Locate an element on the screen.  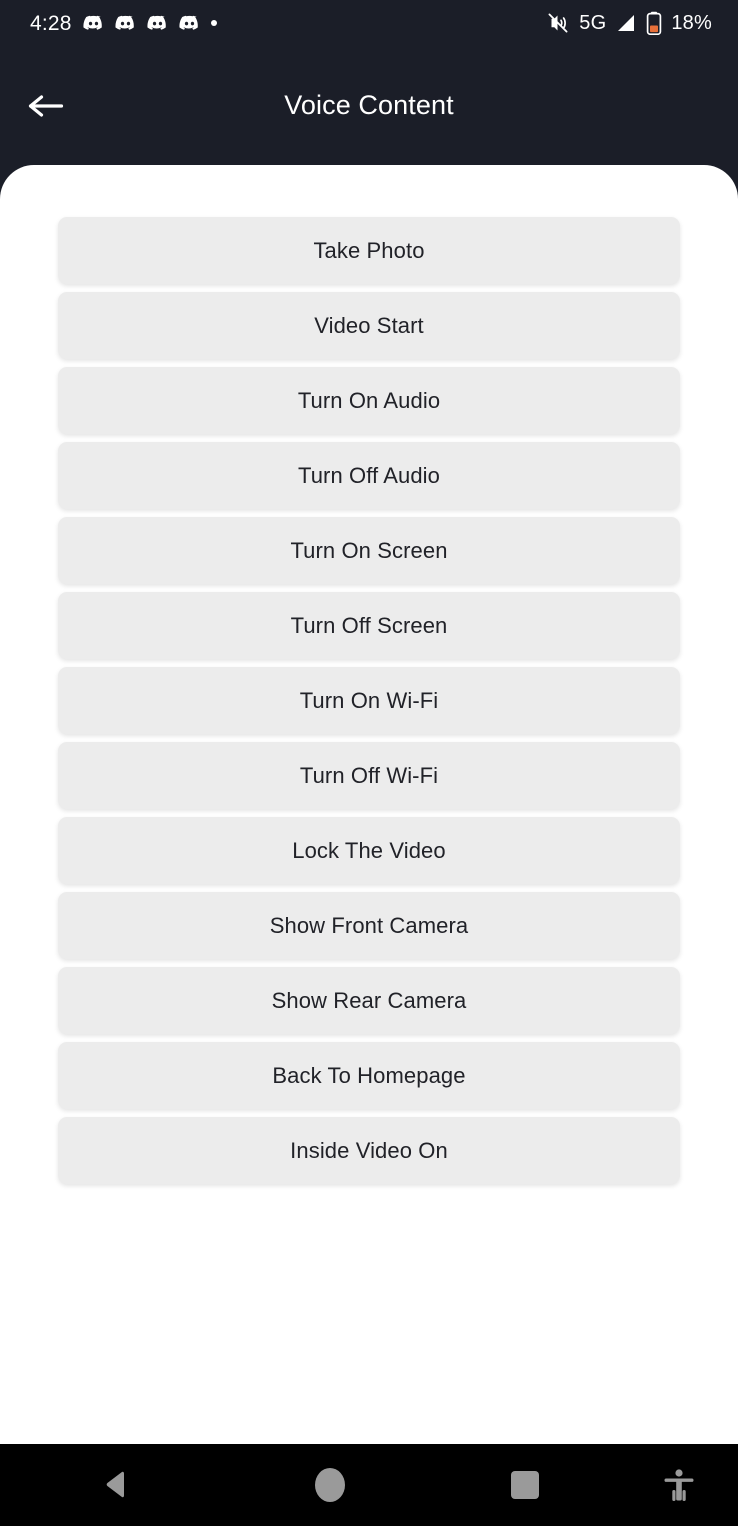
more-dot-icon is located at coordinates (213, 23).